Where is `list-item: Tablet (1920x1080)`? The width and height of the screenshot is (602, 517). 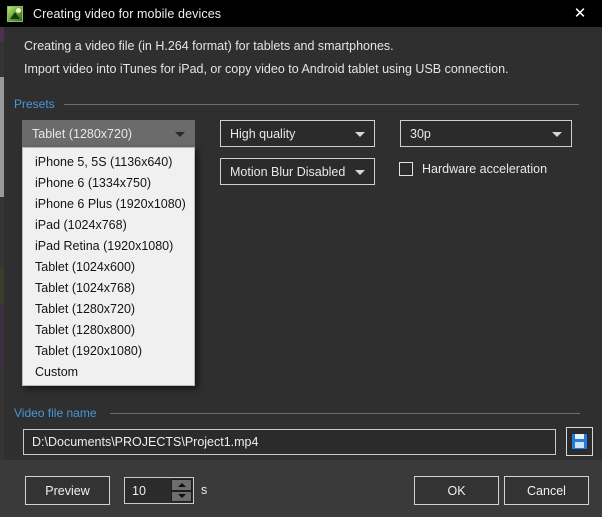
list-item: Tablet (1920x1080) is located at coordinates (108, 351).